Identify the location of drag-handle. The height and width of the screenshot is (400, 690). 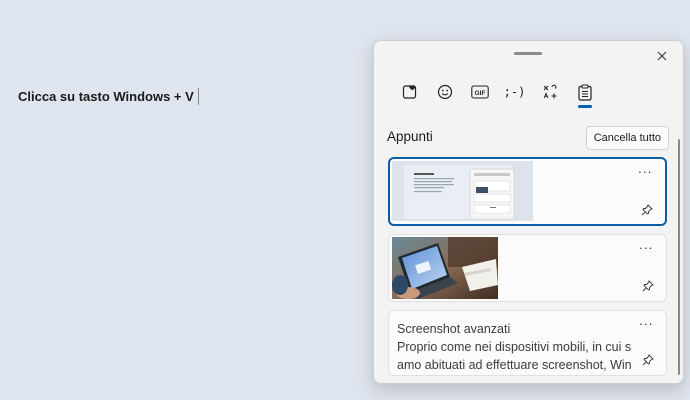
(528, 53).